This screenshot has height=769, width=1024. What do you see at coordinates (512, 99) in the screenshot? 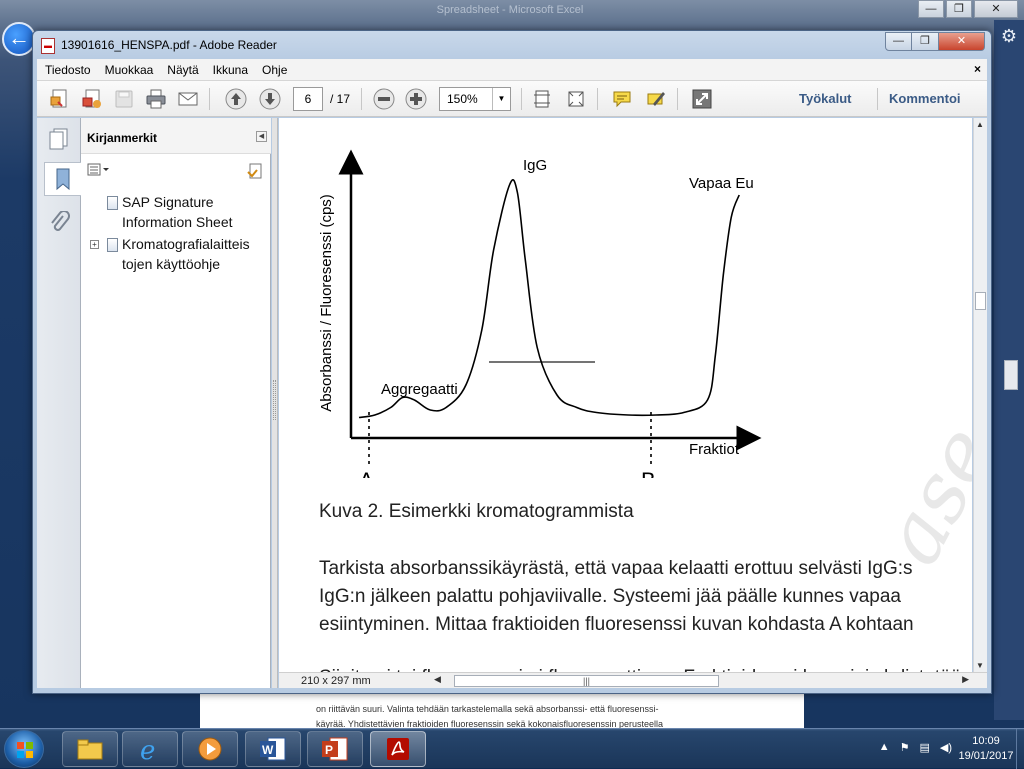
I see `toolbar: 6 / 17 150% ▼ Työkalut Kommentoi` at bounding box center [512, 99].